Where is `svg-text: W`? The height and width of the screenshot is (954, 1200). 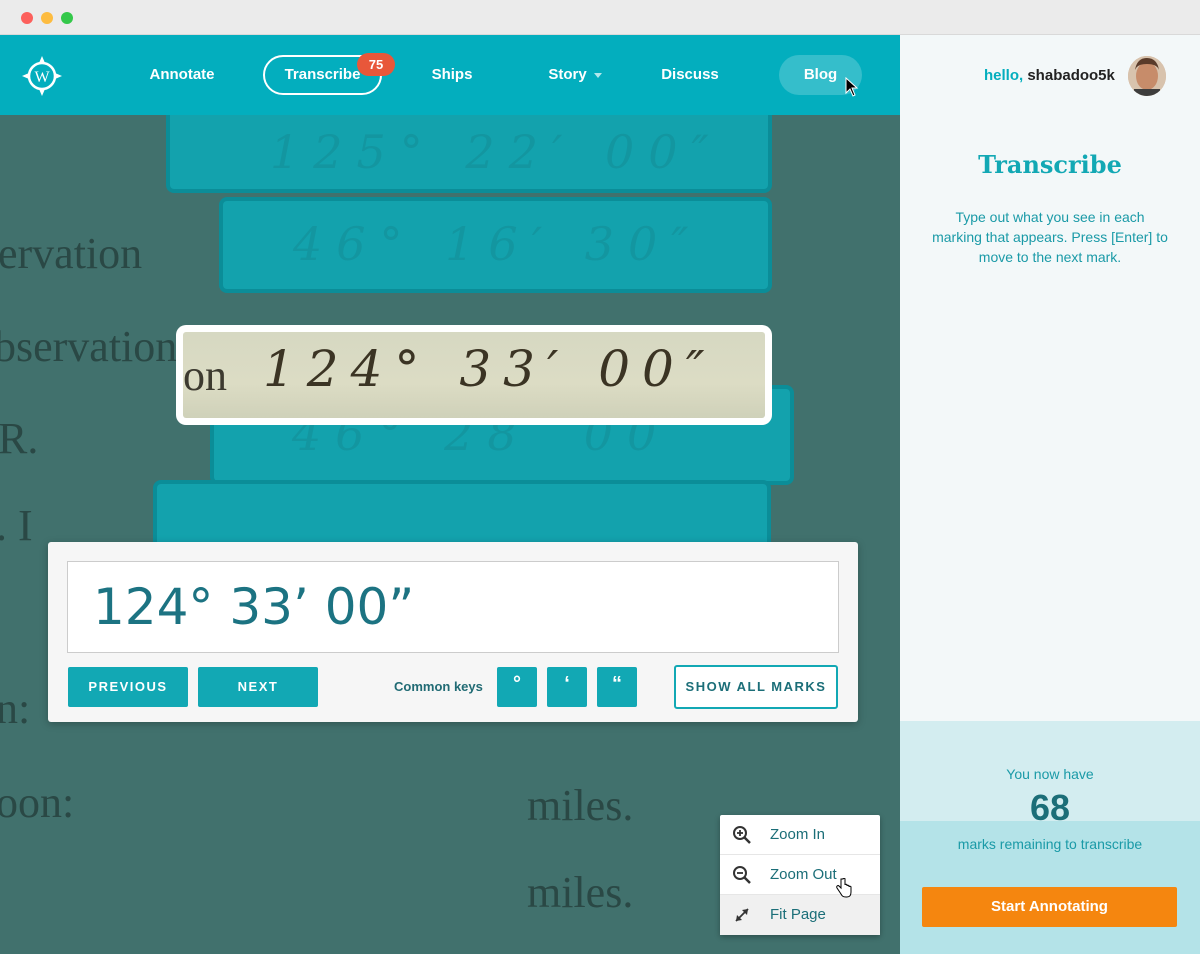 svg-text: W is located at coordinates (42, 77).